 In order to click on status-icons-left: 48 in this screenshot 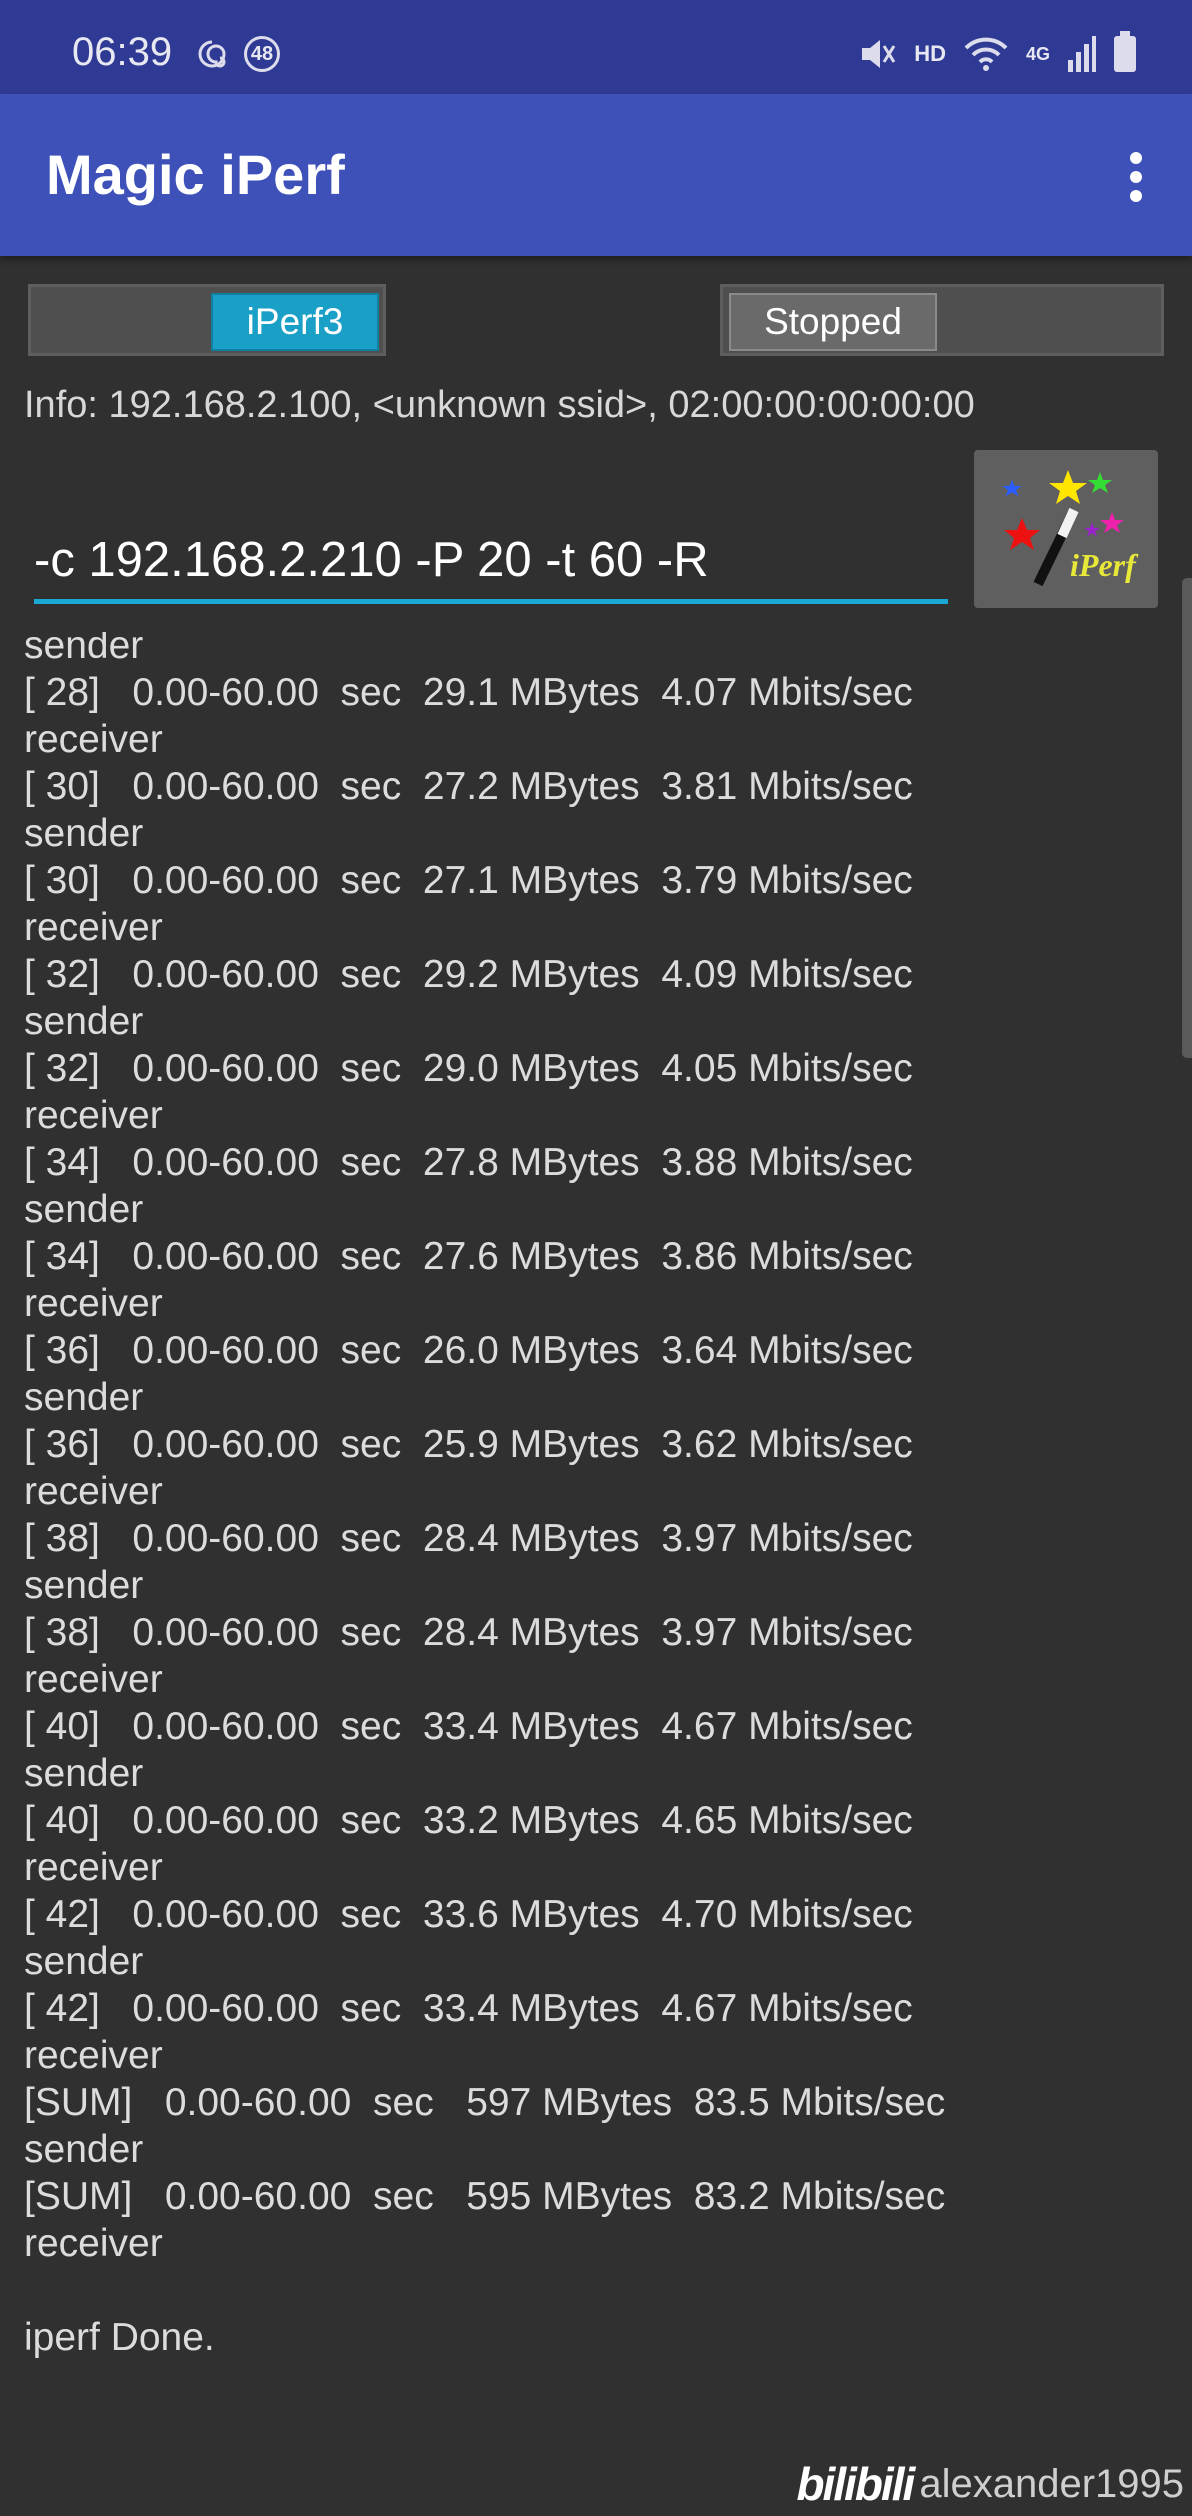, I will do `click(237, 54)`.